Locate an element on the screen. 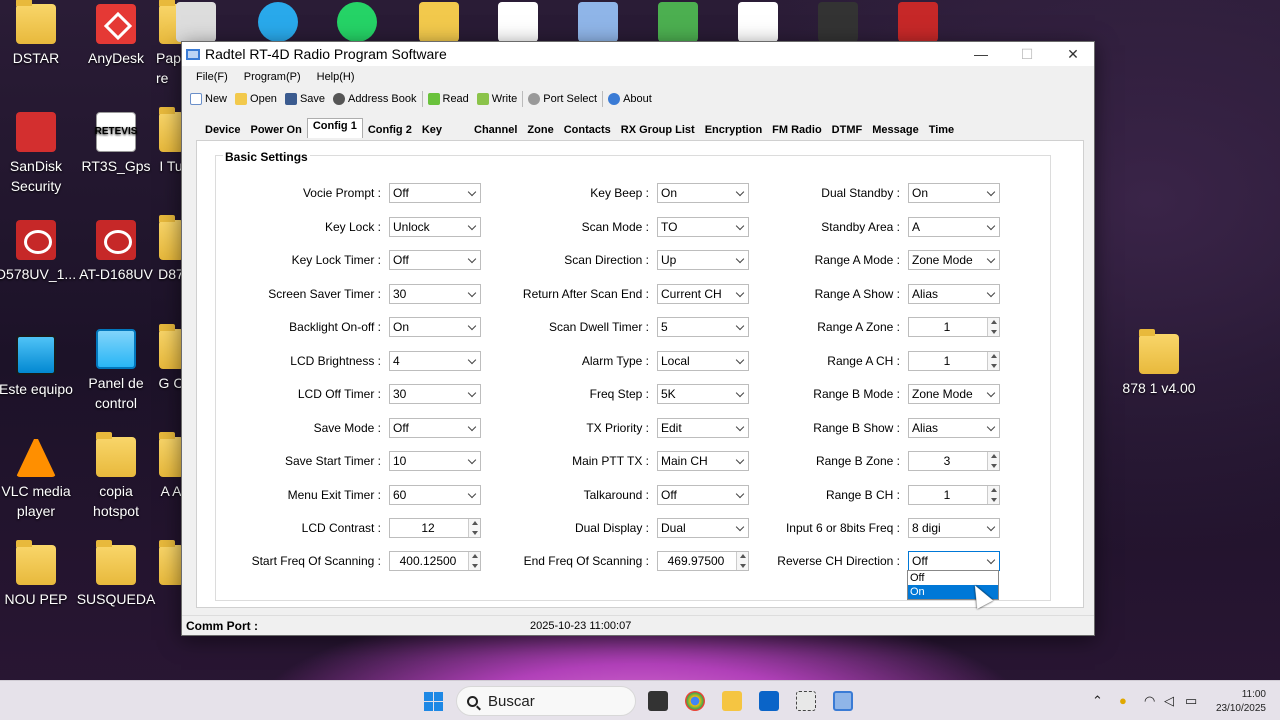 Image resolution: width=1280 pixels, height=720 pixels. menu-bar: File(F) Program(P) Help(H) is located at coordinates (638, 77).